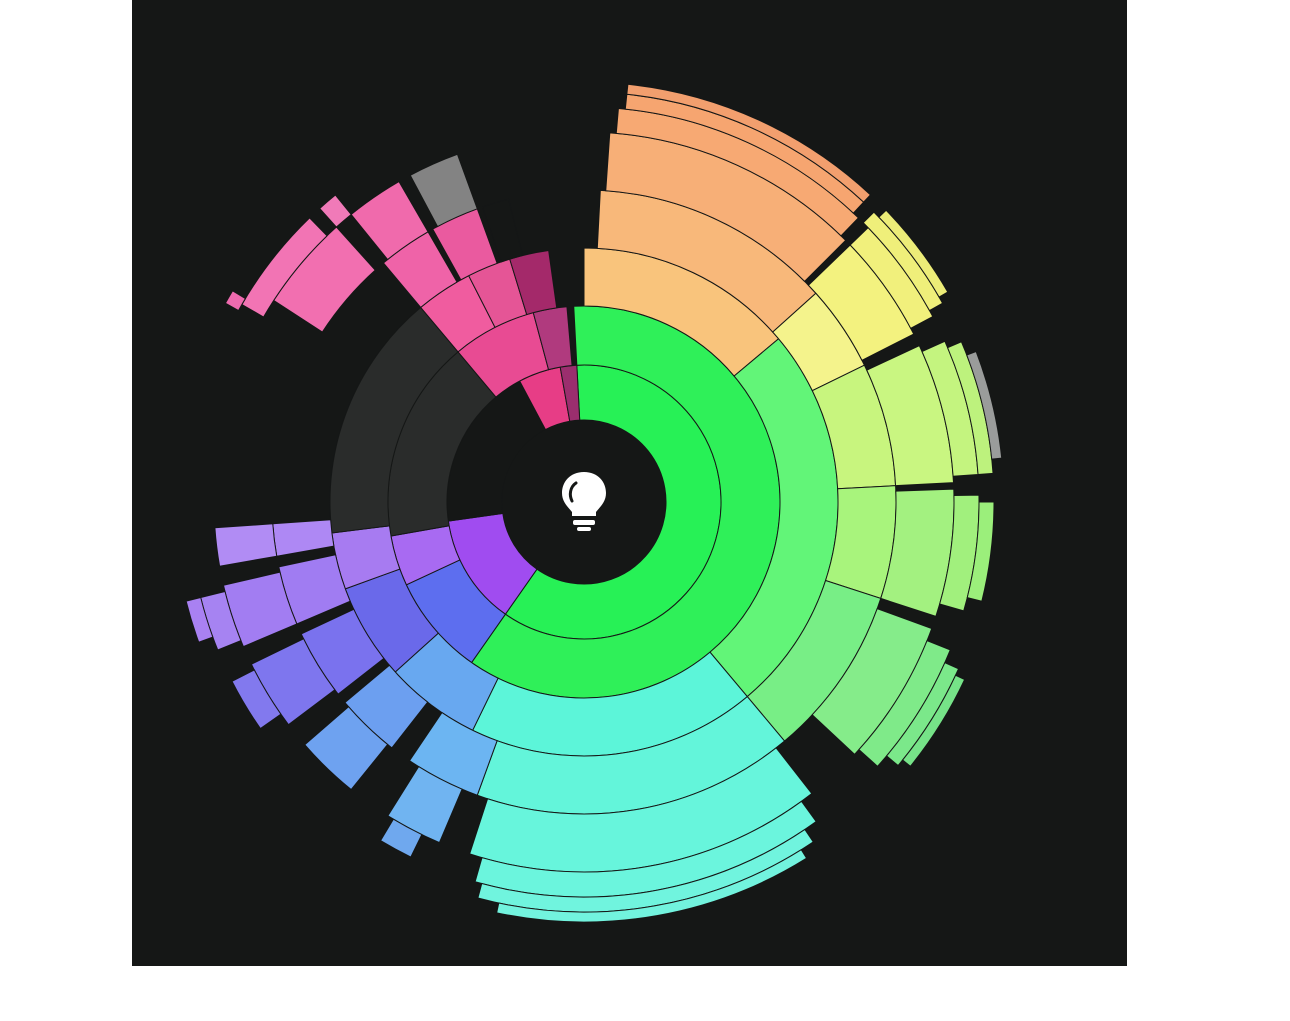  I want to click on center-button, so click(584, 502).